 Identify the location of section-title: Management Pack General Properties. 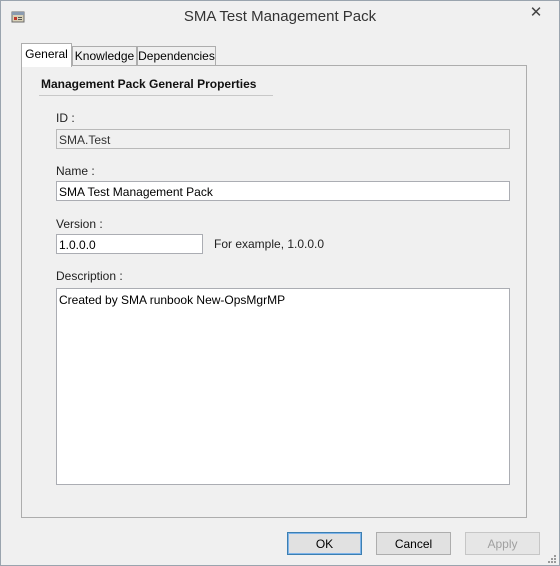
(149, 84).